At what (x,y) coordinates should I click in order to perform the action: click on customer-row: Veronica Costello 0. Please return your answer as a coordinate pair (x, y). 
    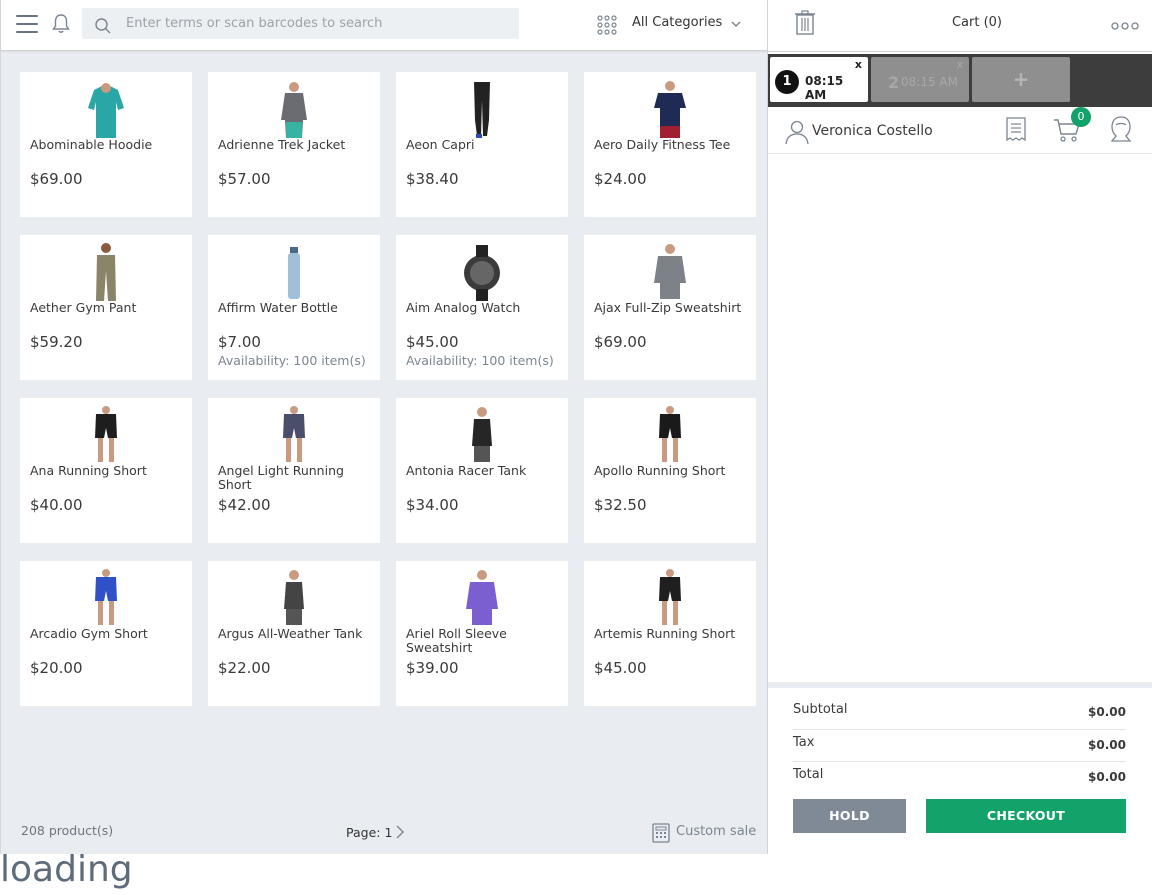
    Looking at the image, I should click on (960, 130).